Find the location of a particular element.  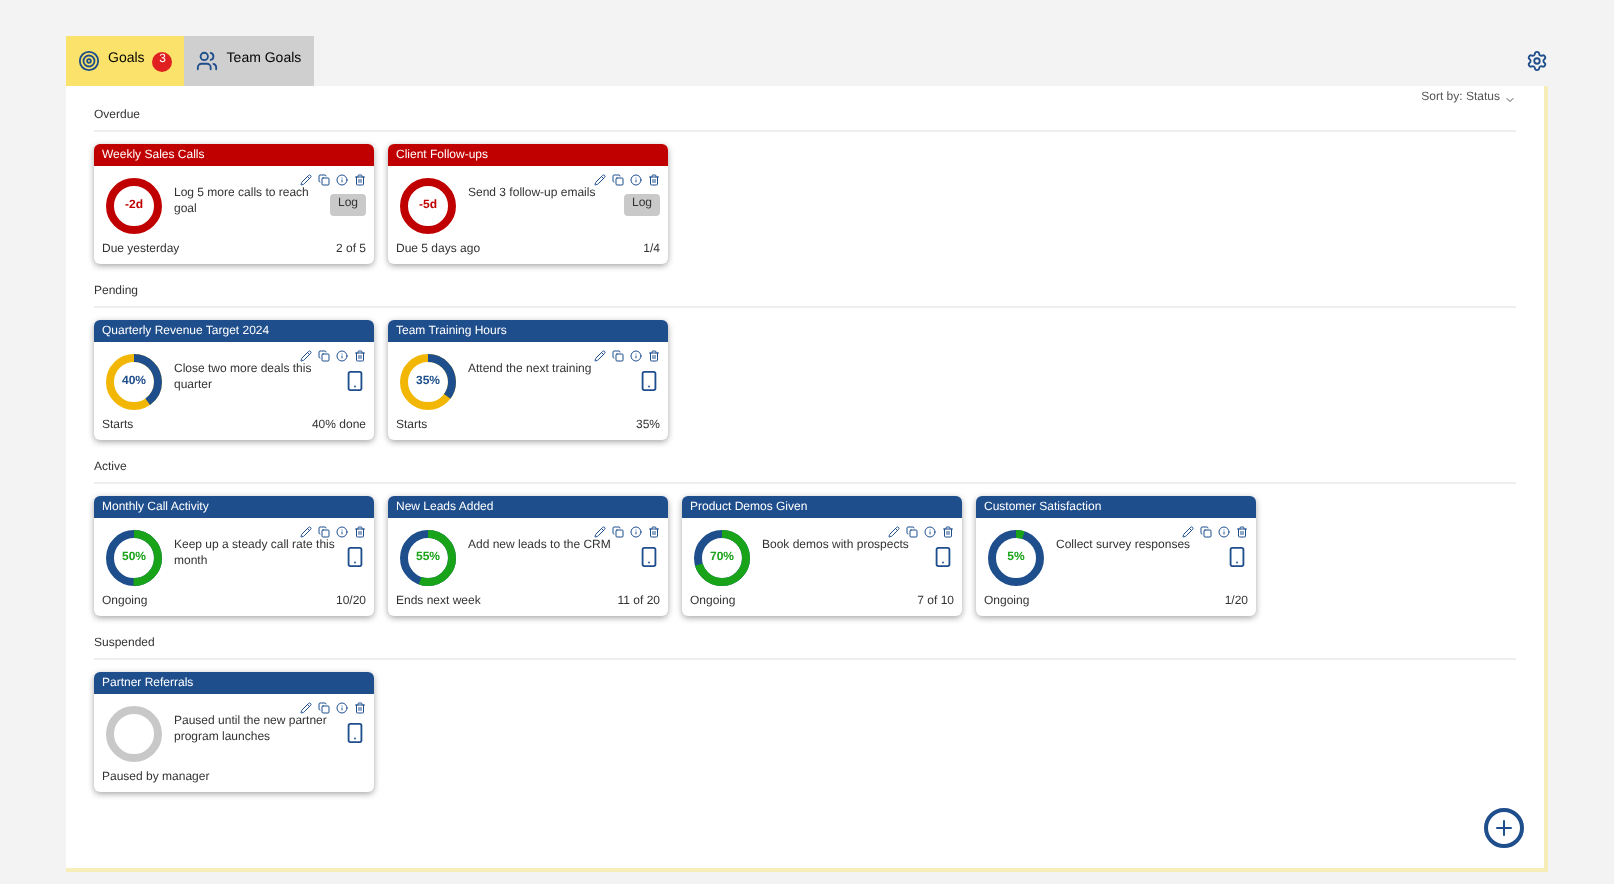

target-icon is located at coordinates (89, 61).